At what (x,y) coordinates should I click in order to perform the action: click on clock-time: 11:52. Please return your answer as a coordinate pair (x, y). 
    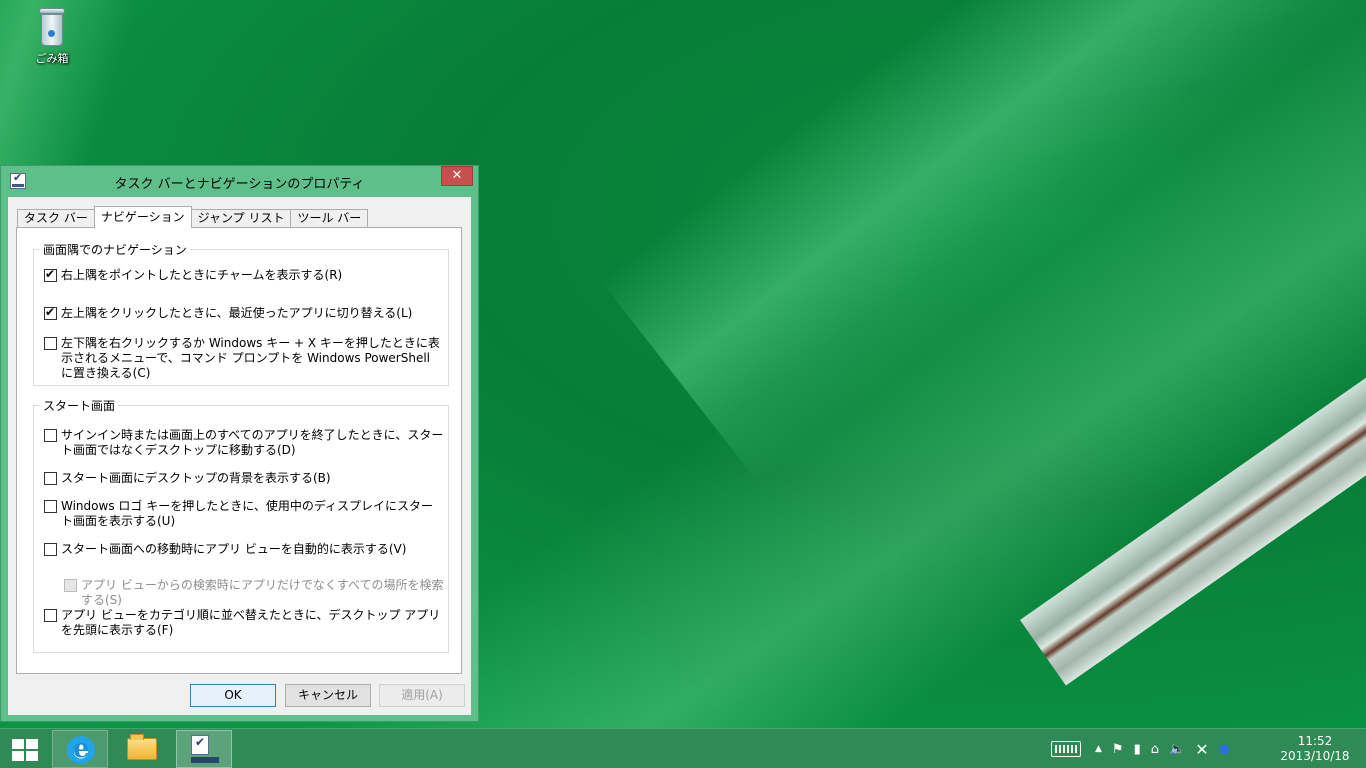
    Looking at the image, I should click on (1315, 741).